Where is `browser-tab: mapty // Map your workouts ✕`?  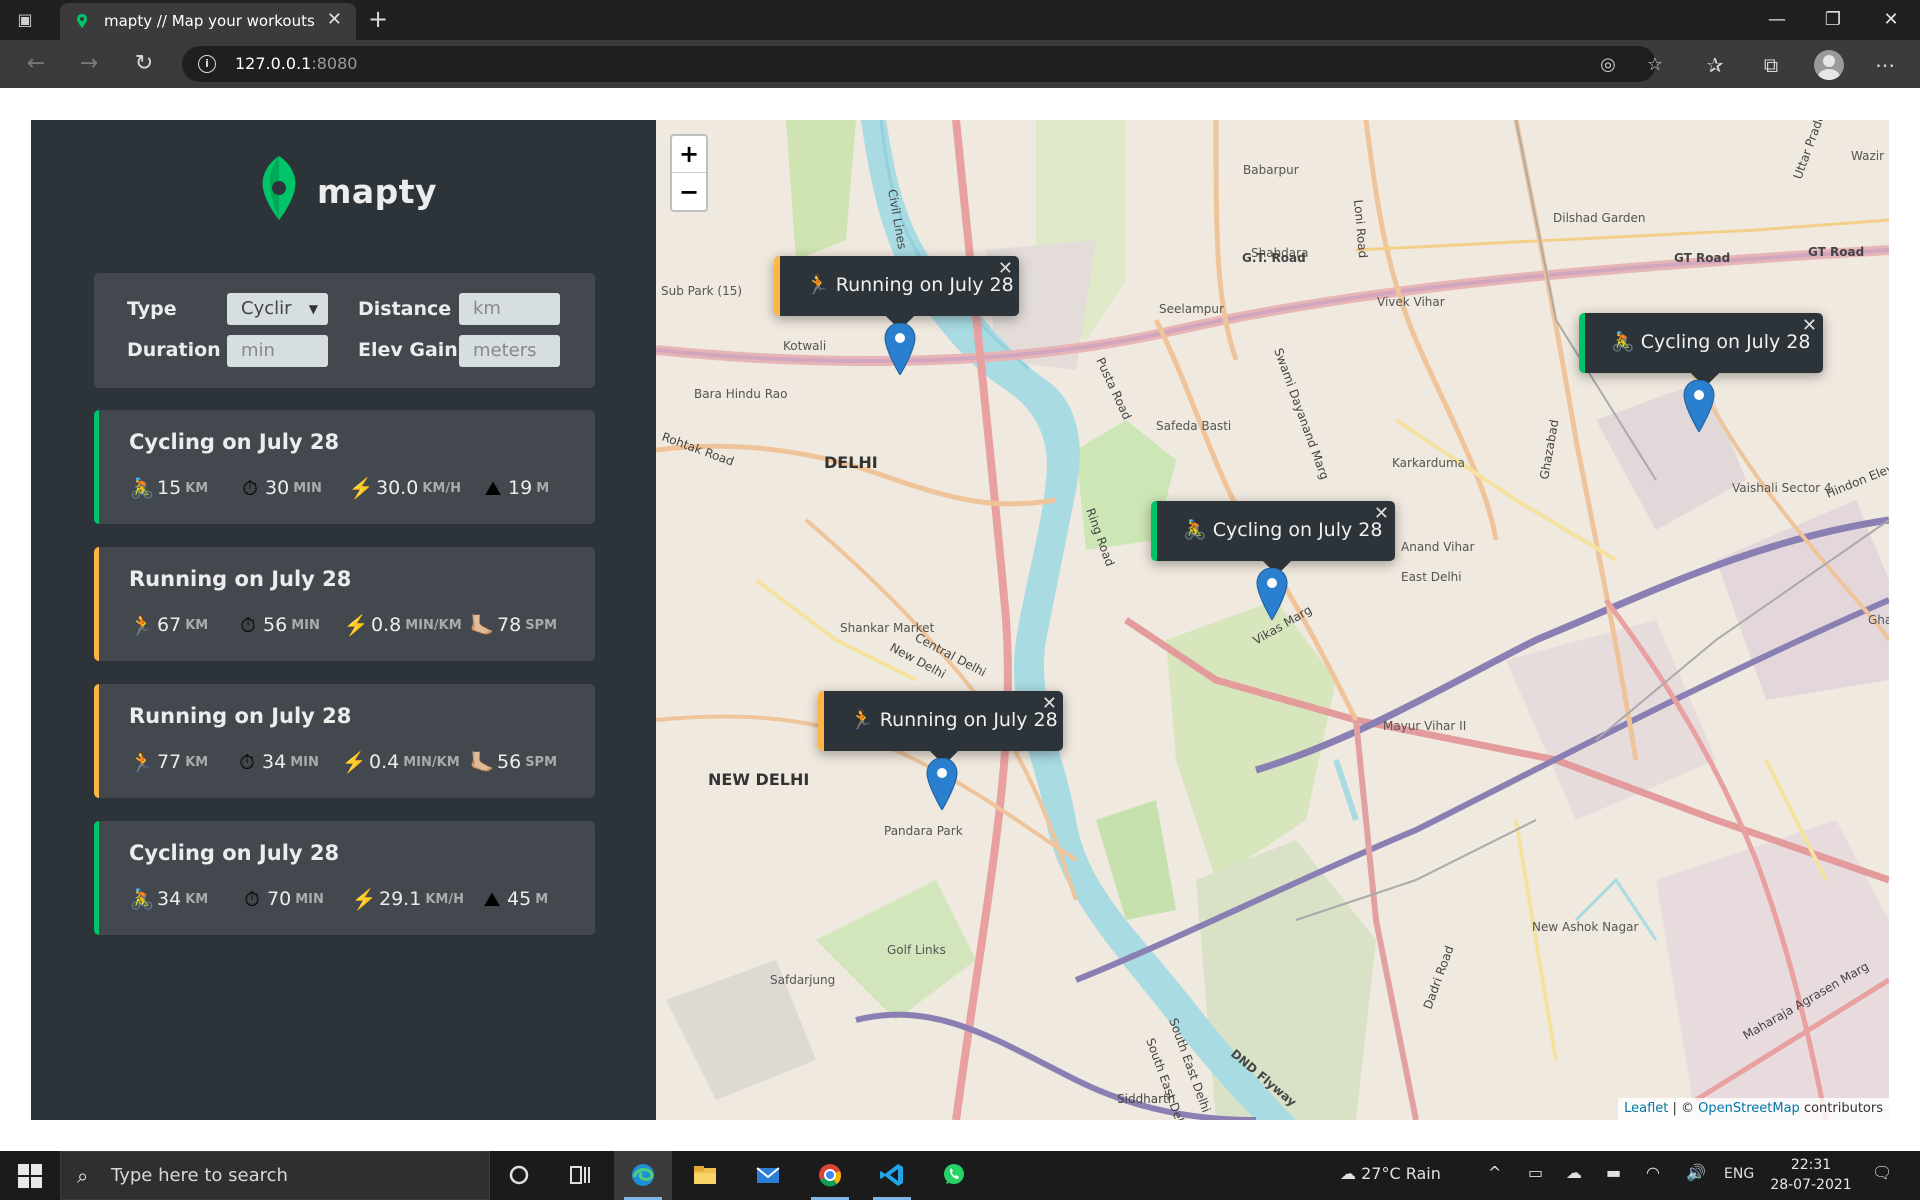 browser-tab: mapty // Map your workouts ✕ is located at coordinates (208, 21).